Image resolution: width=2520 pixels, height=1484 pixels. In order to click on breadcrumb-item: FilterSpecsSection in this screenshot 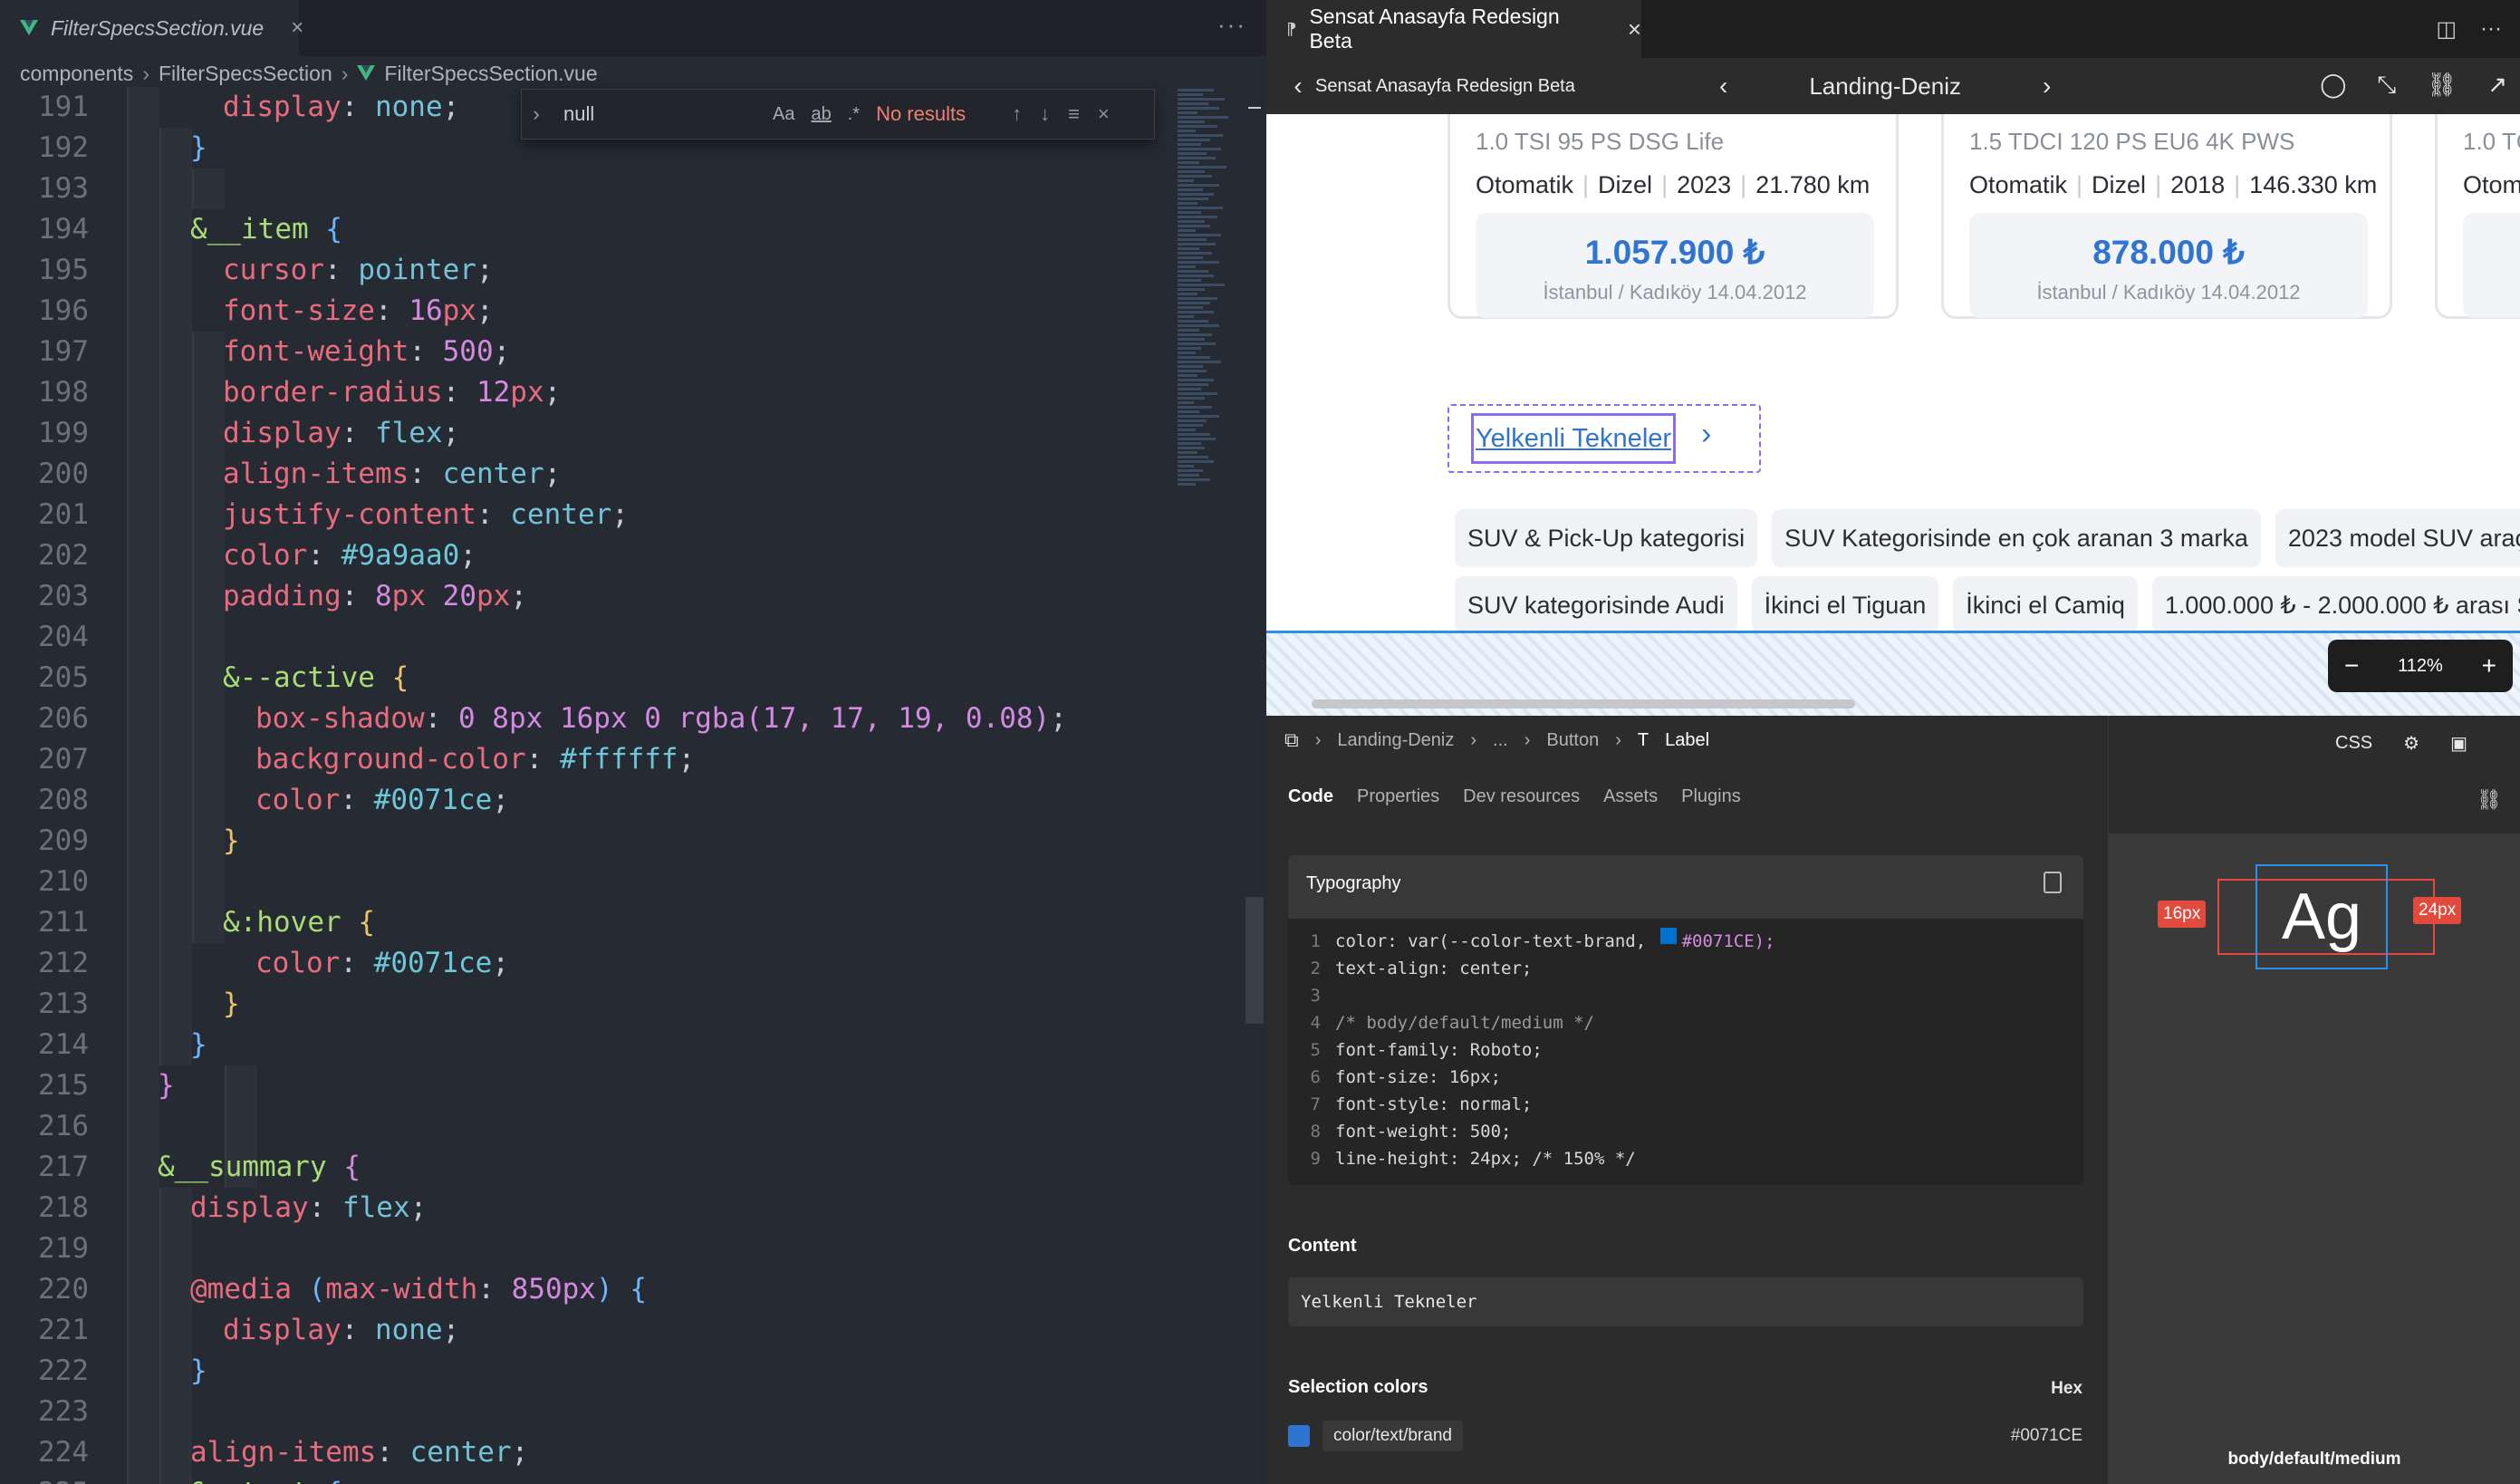, I will do `click(246, 74)`.